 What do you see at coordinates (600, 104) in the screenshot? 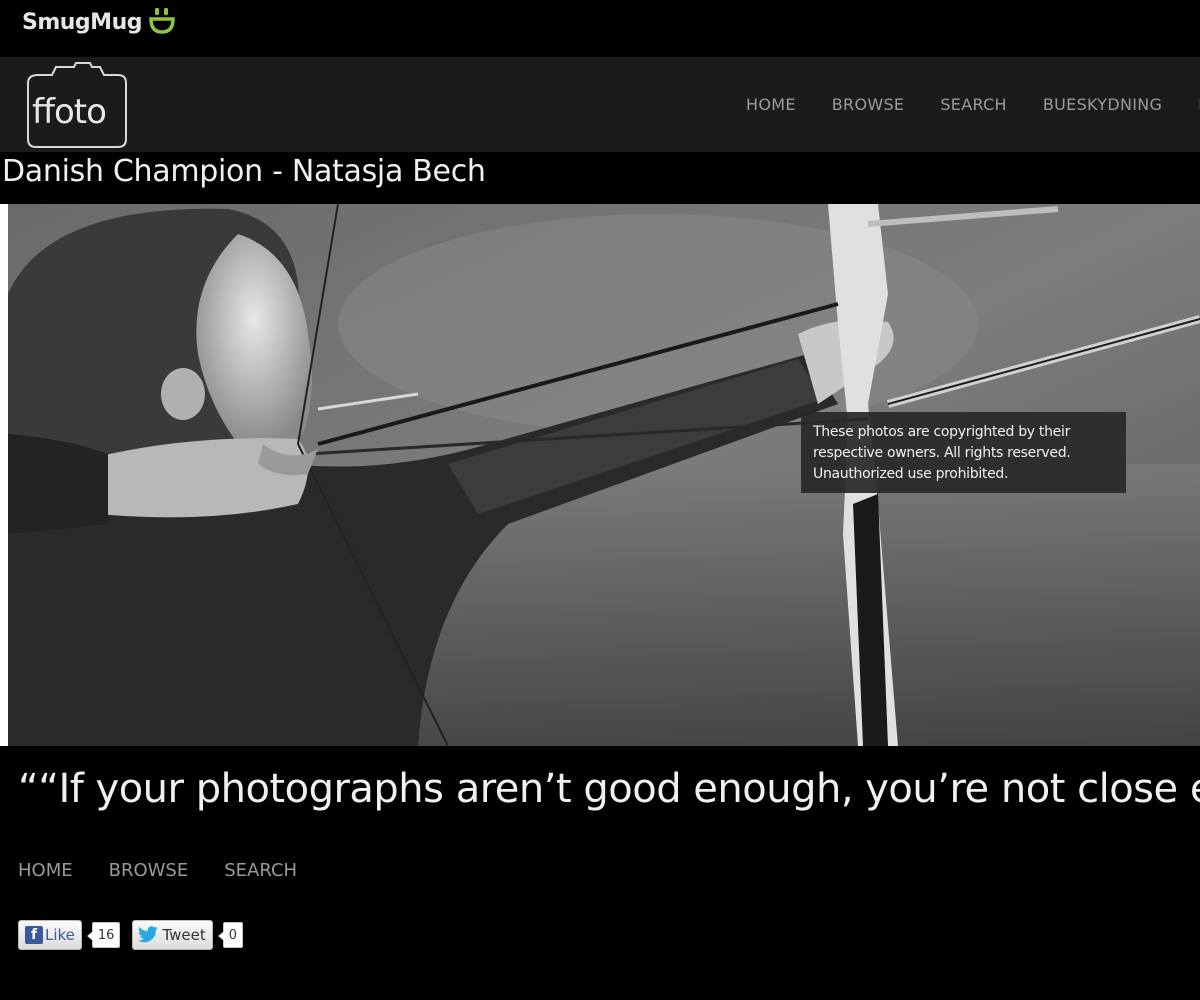
I see `site-header: ffoto HOME BROWSE SEARCH BUESKYDNING N` at bounding box center [600, 104].